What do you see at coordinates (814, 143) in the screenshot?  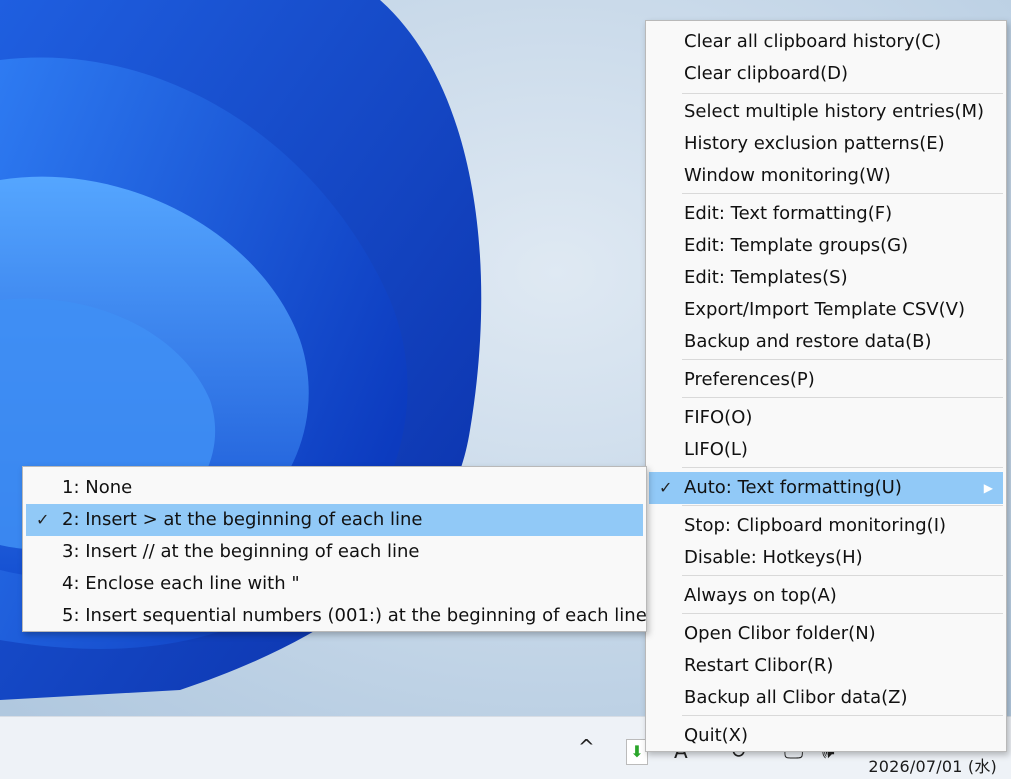 I see `menu-item-label: History exclusion patterns(E)` at bounding box center [814, 143].